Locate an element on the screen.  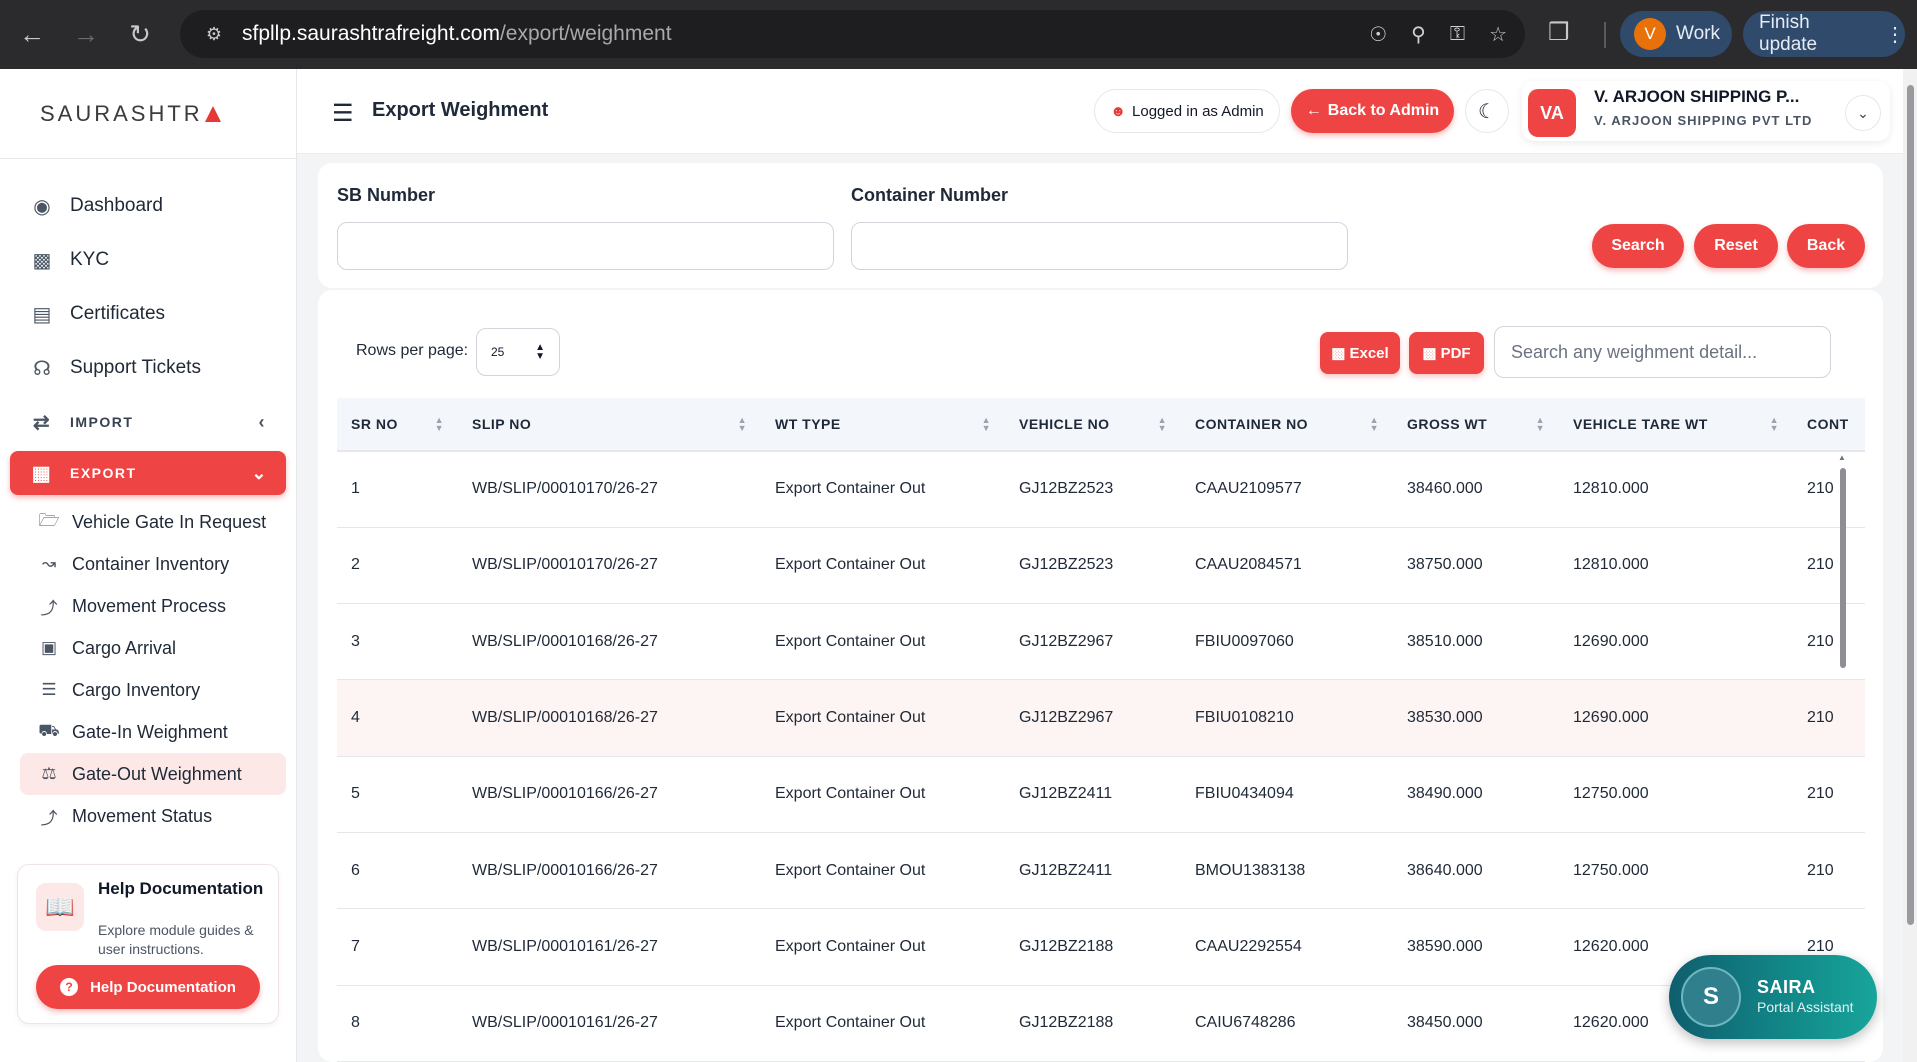
column-header-gross-wt: GROSS WT ▲ ▼ is located at coordinates (1476, 425).